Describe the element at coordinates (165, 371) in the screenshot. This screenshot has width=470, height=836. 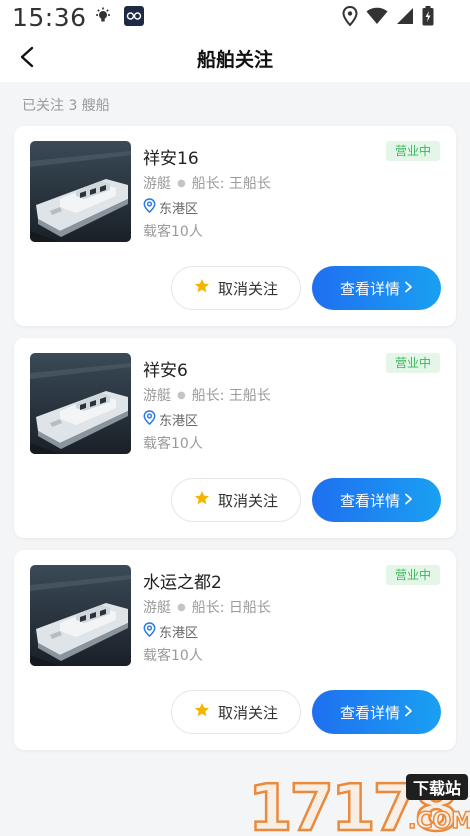
I see `boat-name: 祥安6` at that location.